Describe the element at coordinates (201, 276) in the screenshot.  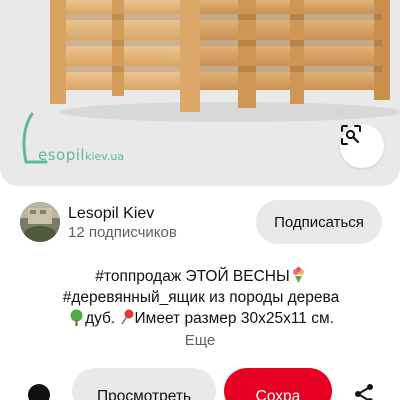
I see `description-line-1: #топпродаж ЭТОЙ ВЕСНЫ` at that location.